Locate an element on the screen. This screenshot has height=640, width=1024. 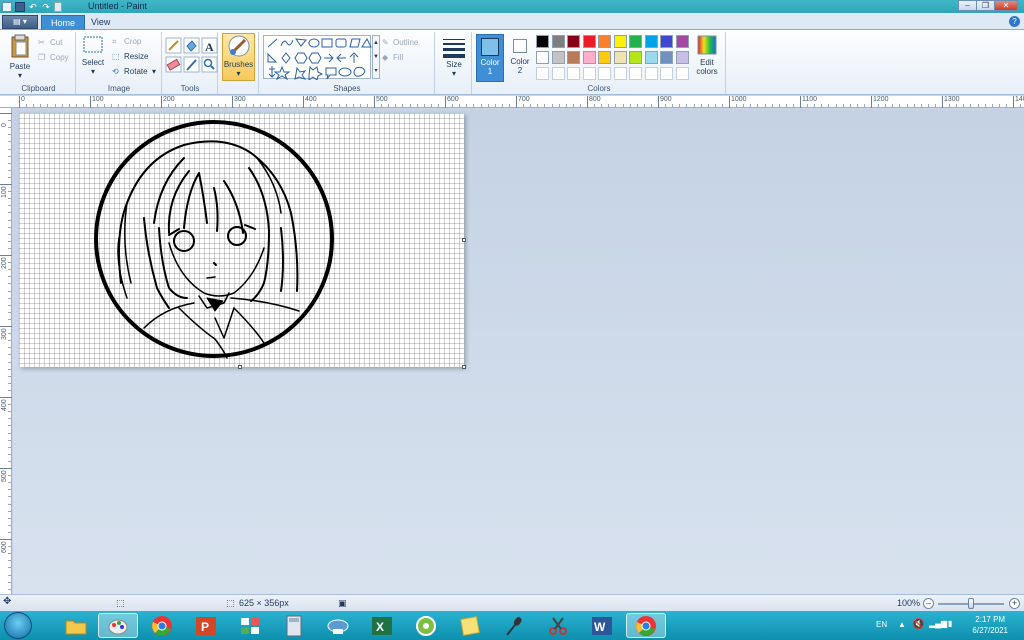
maximize-button: ❐ is located at coordinates (985, 5).